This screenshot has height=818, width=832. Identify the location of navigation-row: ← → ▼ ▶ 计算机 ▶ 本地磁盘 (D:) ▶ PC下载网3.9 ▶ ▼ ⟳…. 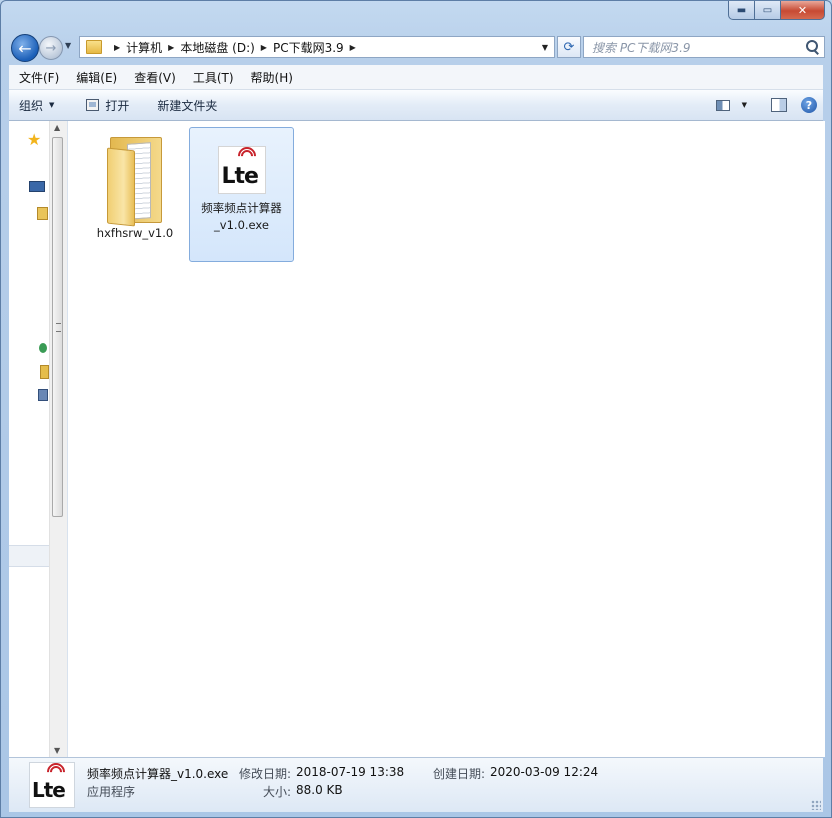
(417, 46).